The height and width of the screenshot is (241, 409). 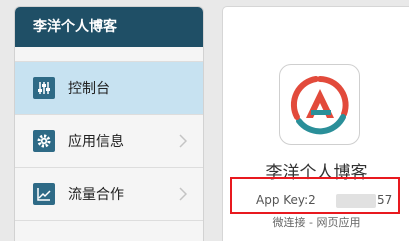 I want to click on gear-icon, so click(x=44, y=141).